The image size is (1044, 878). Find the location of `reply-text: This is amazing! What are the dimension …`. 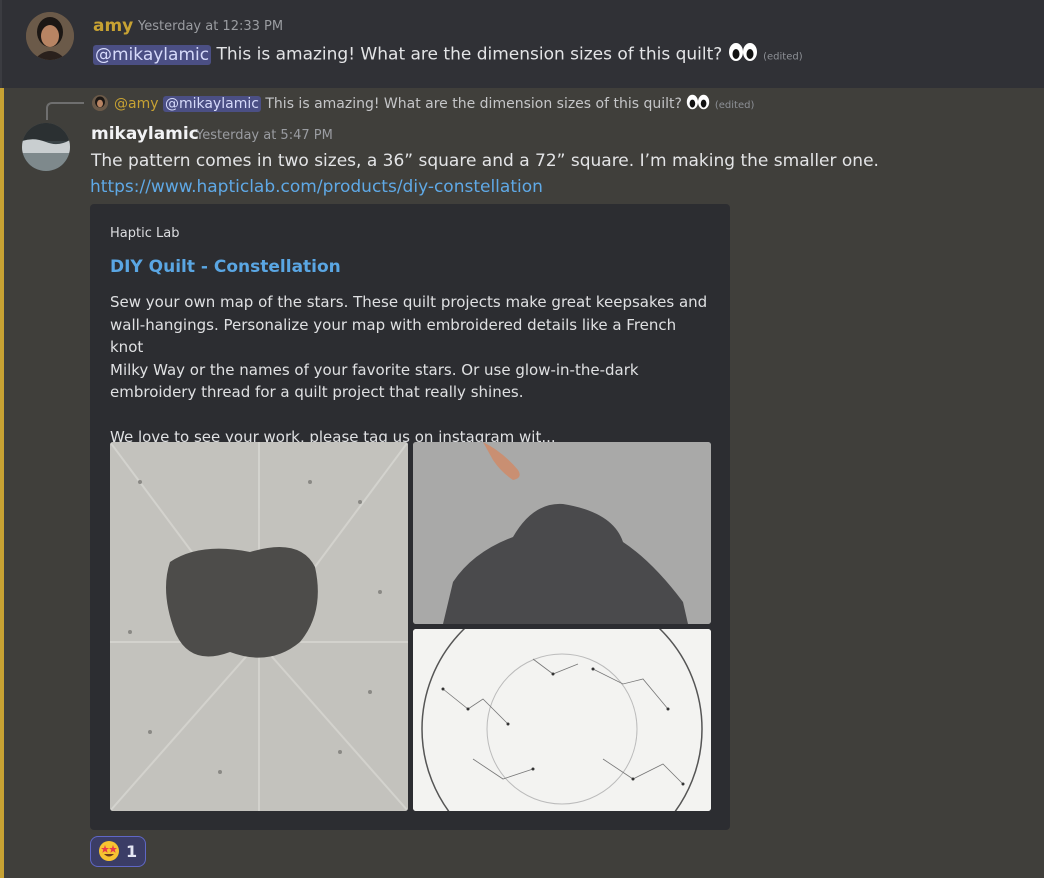

reply-text: This is amazing! What are the dimension … is located at coordinates (473, 104).